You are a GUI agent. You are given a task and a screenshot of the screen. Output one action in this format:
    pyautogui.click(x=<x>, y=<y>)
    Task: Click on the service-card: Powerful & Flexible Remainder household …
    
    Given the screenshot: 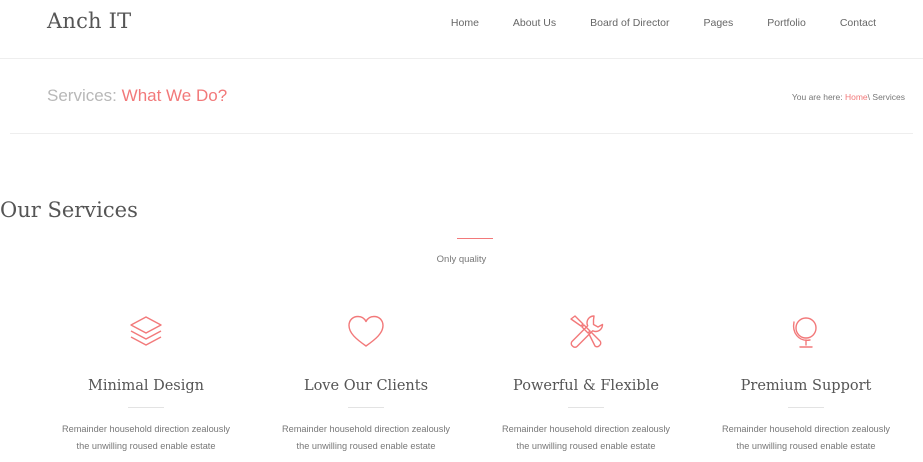 What is the action you would take?
    pyautogui.click(x=586, y=383)
    